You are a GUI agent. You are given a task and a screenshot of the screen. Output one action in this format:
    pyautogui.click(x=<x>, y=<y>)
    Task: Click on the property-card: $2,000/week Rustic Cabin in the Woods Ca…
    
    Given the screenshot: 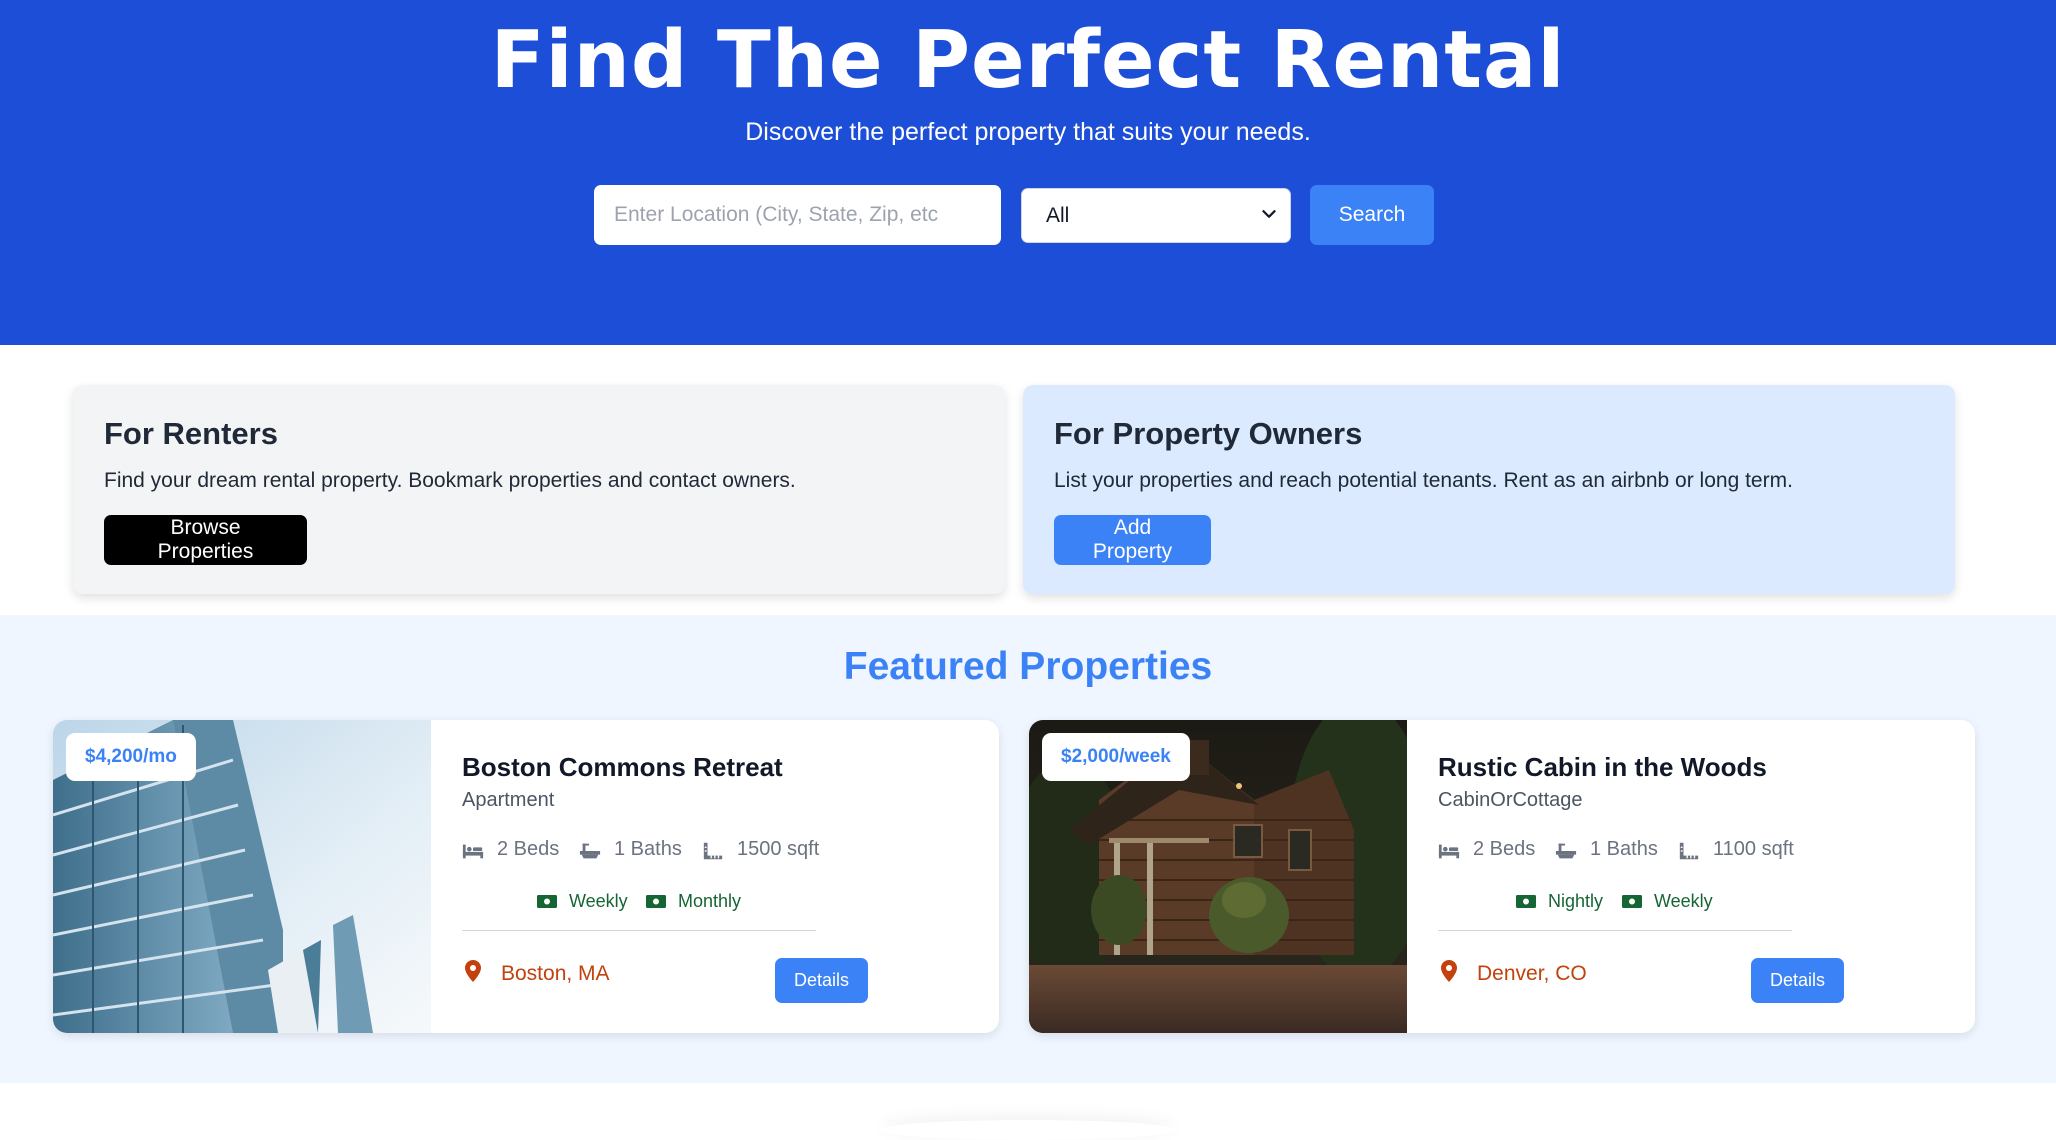 What is the action you would take?
    pyautogui.click(x=1502, y=876)
    